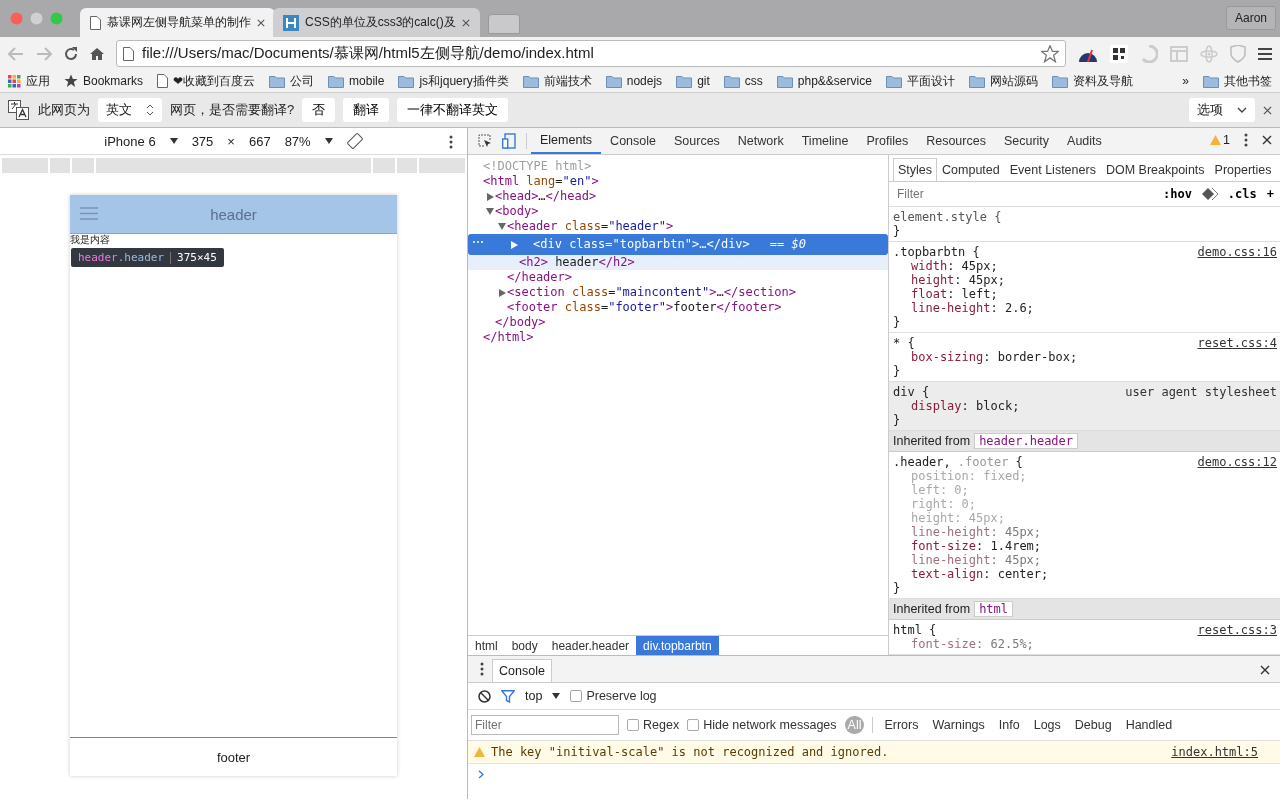 This screenshot has width=1280, height=800. Describe the element at coordinates (259, 141) in the screenshot. I see `height-value: 667` at that location.